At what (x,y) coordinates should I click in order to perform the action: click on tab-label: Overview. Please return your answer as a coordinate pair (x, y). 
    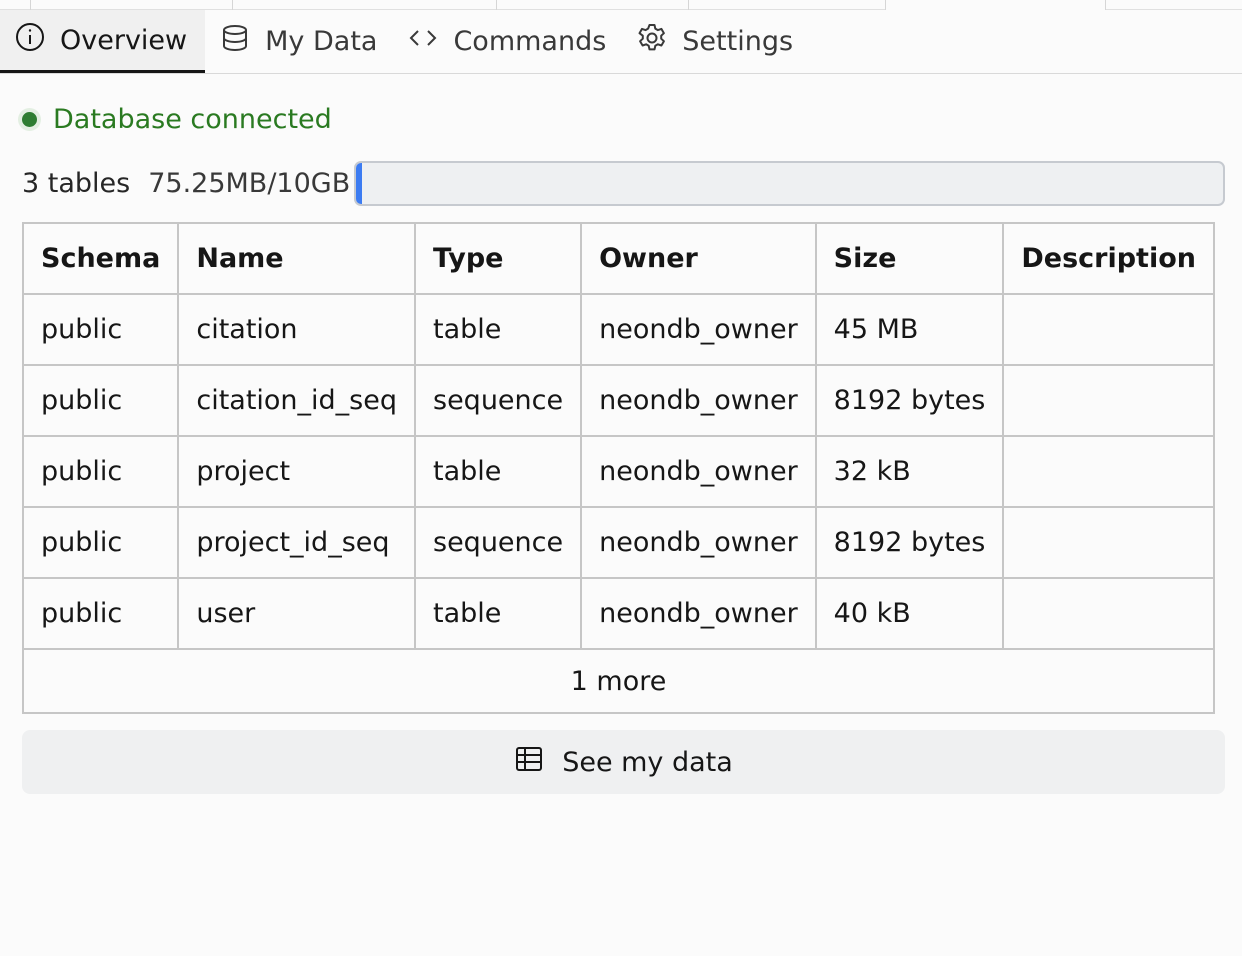
    Looking at the image, I should click on (124, 40).